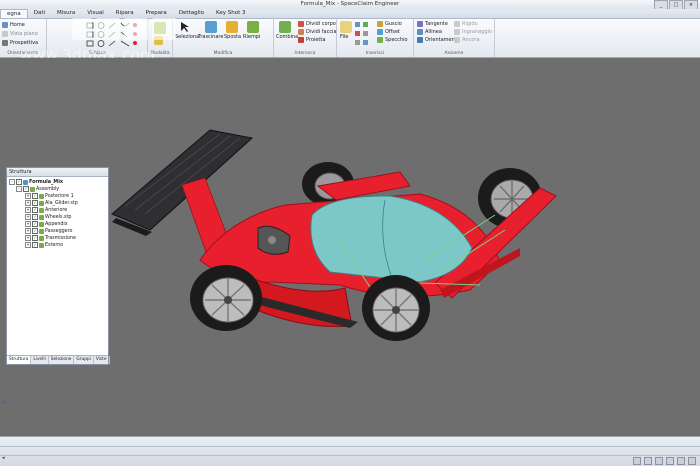  What do you see at coordinates (317, 24) in the screenshot?
I see `split-body-button: Dividi corpo` at bounding box center [317, 24].